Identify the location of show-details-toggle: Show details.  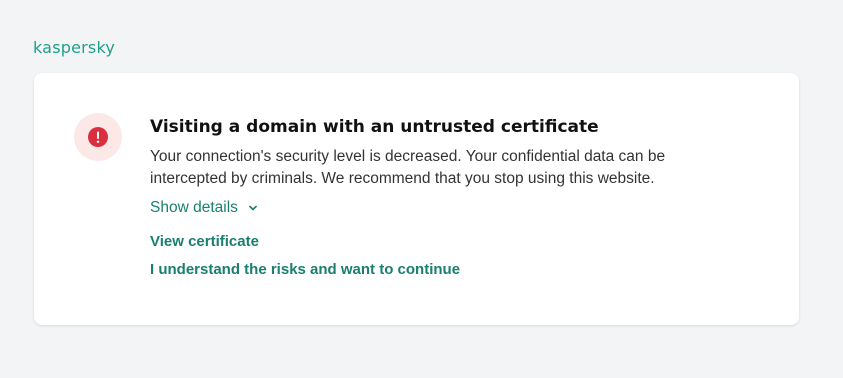
(204, 208).